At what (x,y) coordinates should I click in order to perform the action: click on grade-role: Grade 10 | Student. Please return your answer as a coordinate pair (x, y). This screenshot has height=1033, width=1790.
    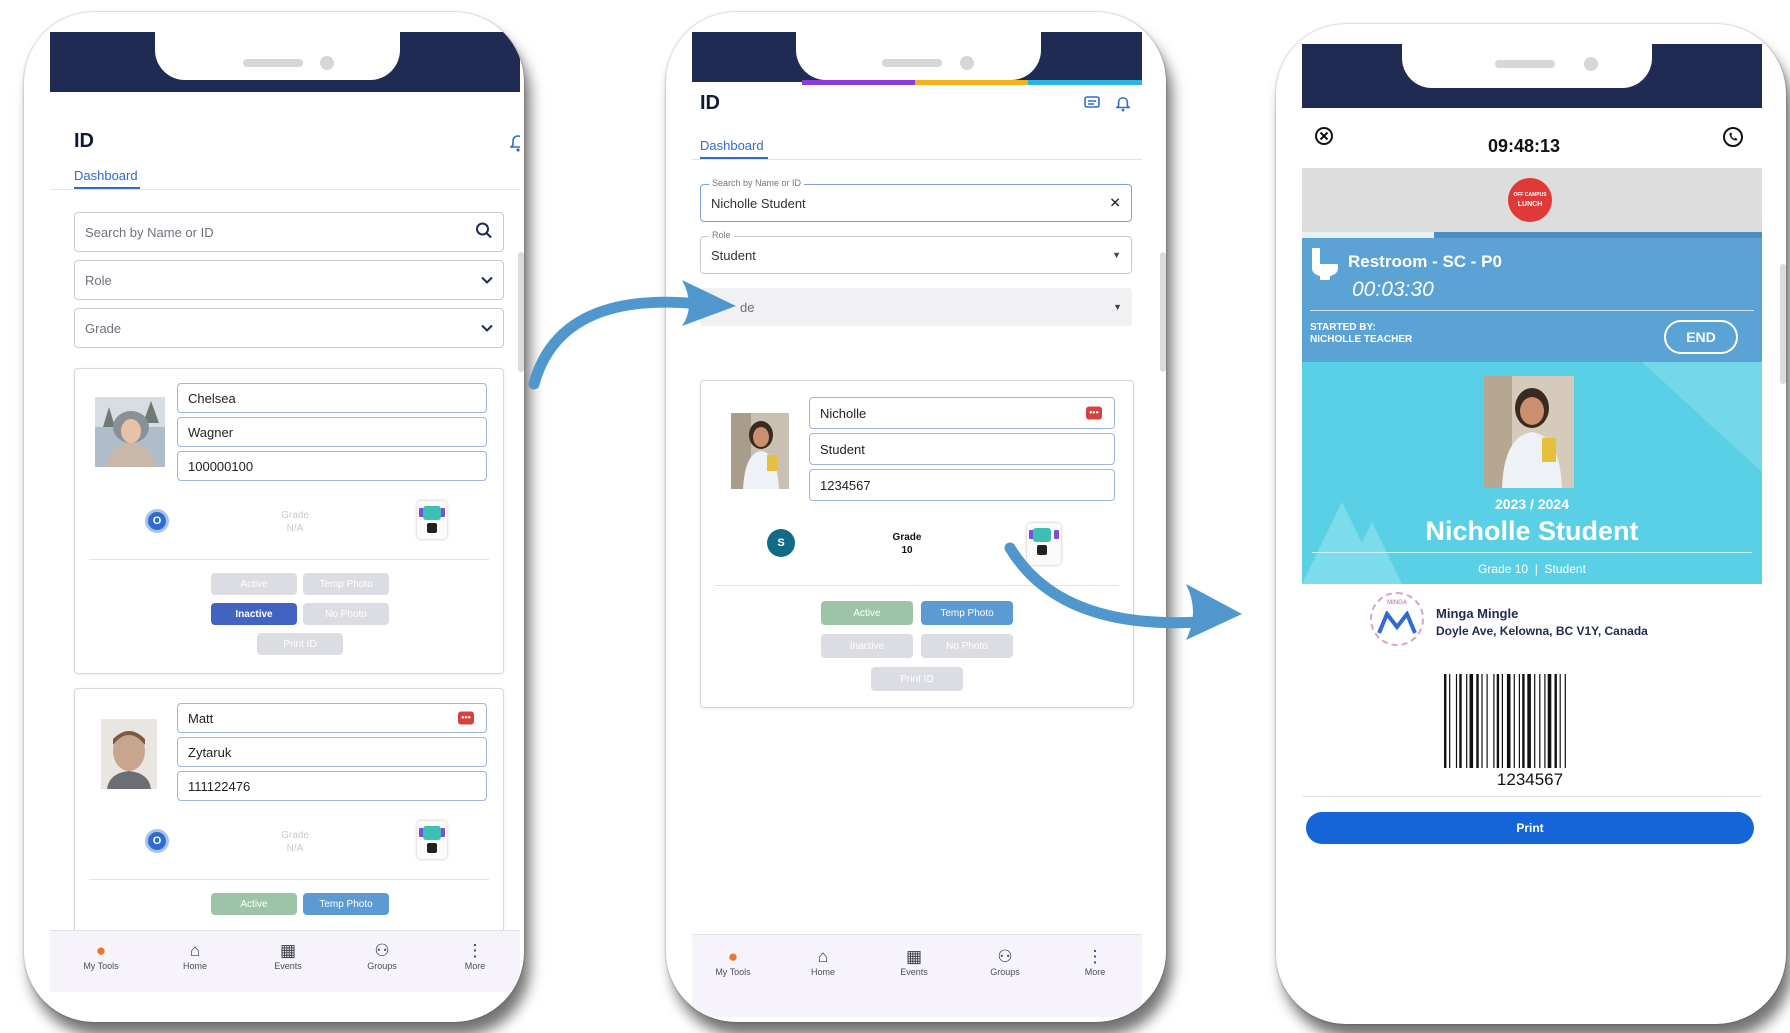
    Looking at the image, I should click on (1532, 569).